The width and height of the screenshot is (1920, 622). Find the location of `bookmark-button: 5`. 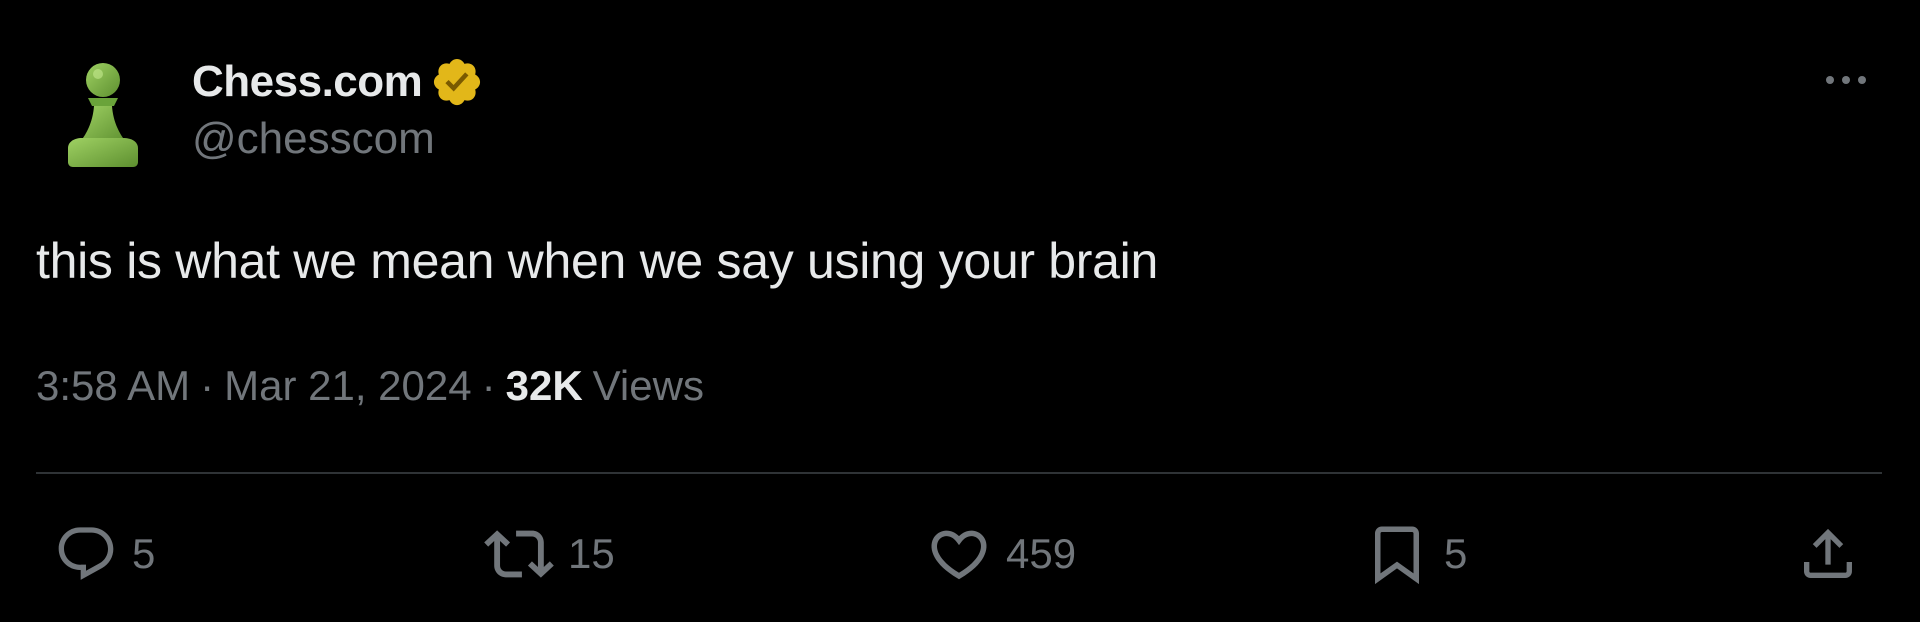

bookmark-button: 5 is located at coordinates (1415, 554).